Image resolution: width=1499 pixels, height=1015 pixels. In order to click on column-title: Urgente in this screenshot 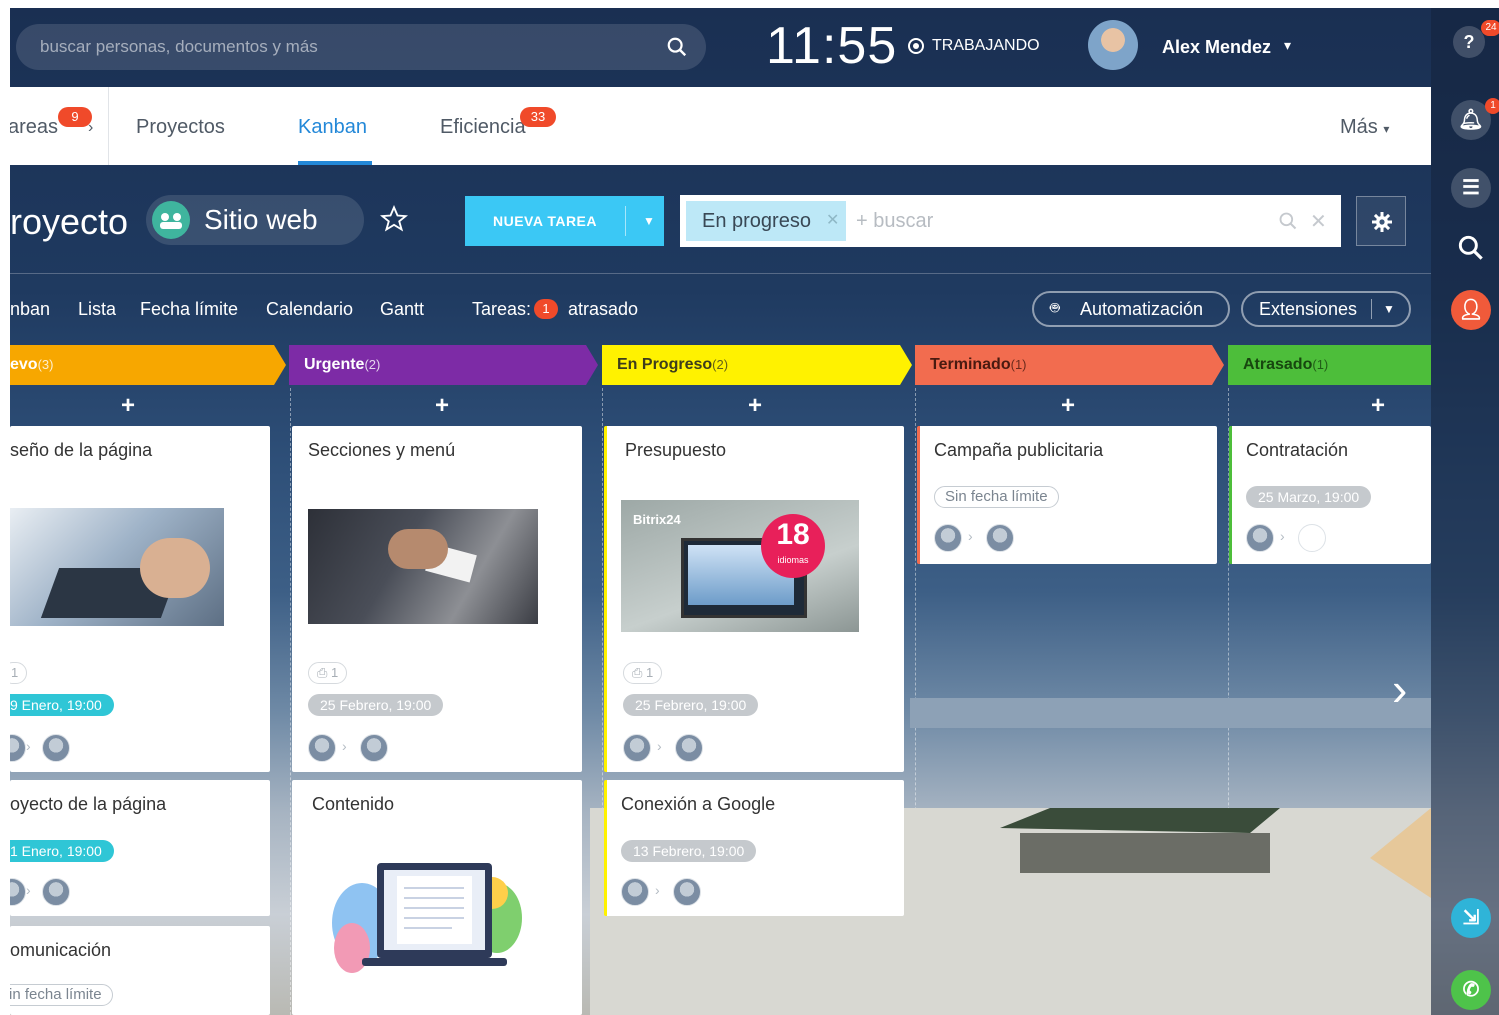, I will do `click(334, 364)`.